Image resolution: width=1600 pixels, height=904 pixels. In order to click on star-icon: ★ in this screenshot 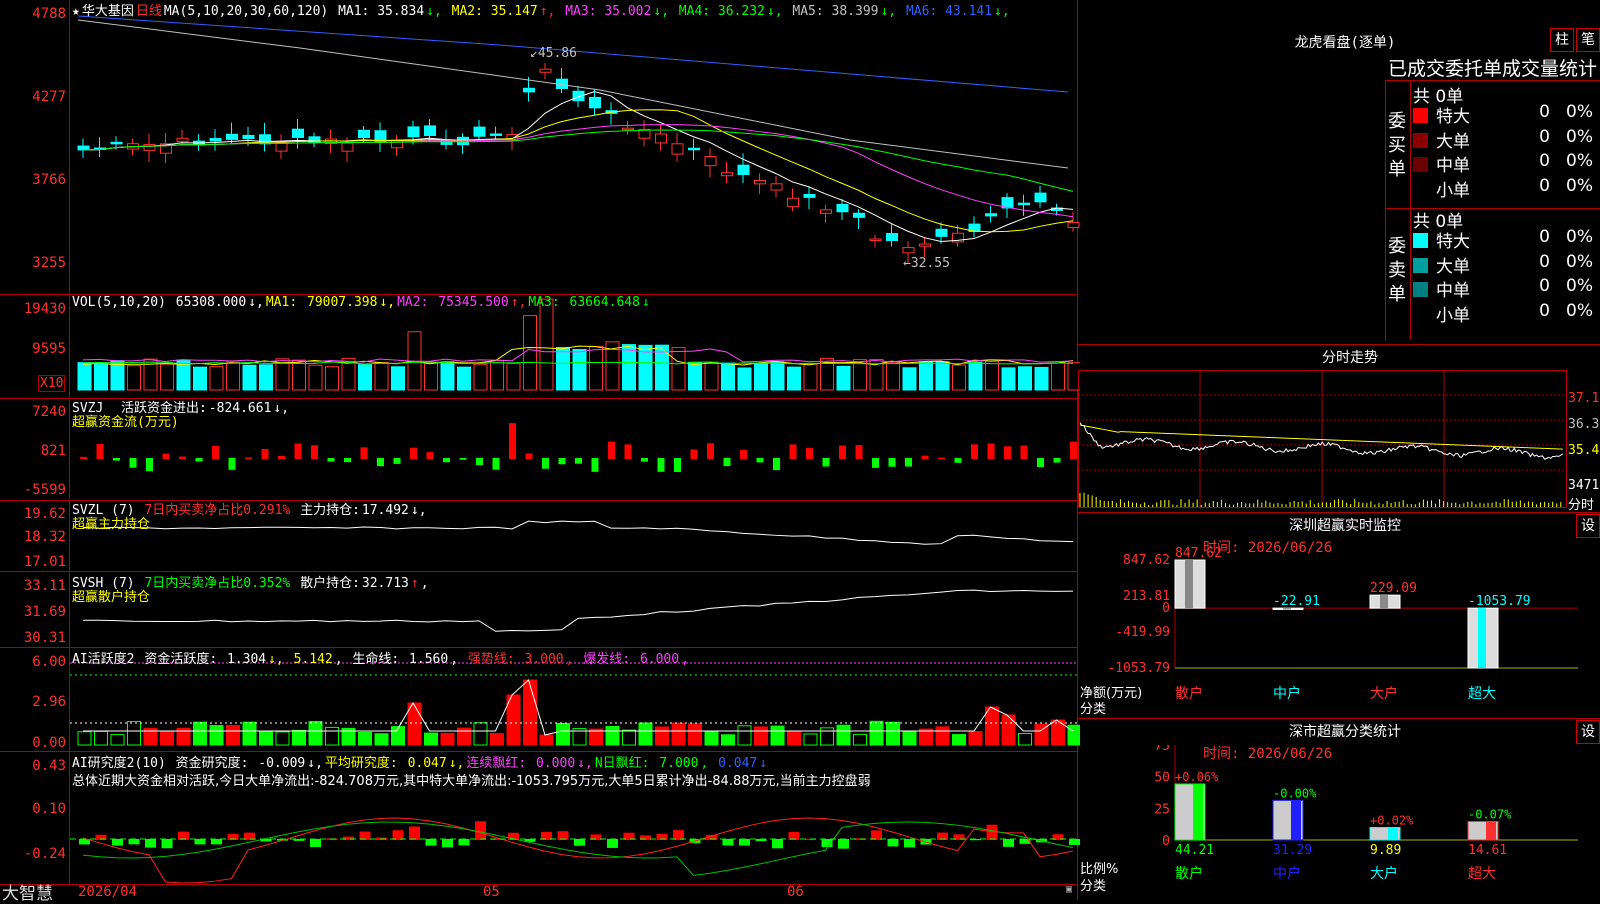, I will do `click(76, 11)`.